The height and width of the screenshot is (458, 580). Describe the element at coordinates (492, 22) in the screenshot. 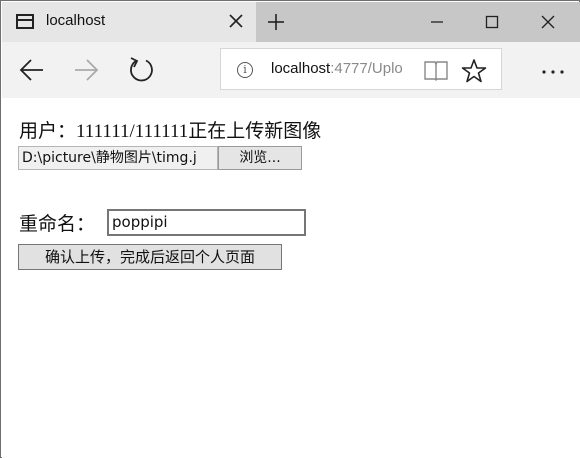

I see `maximize-icon` at that location.